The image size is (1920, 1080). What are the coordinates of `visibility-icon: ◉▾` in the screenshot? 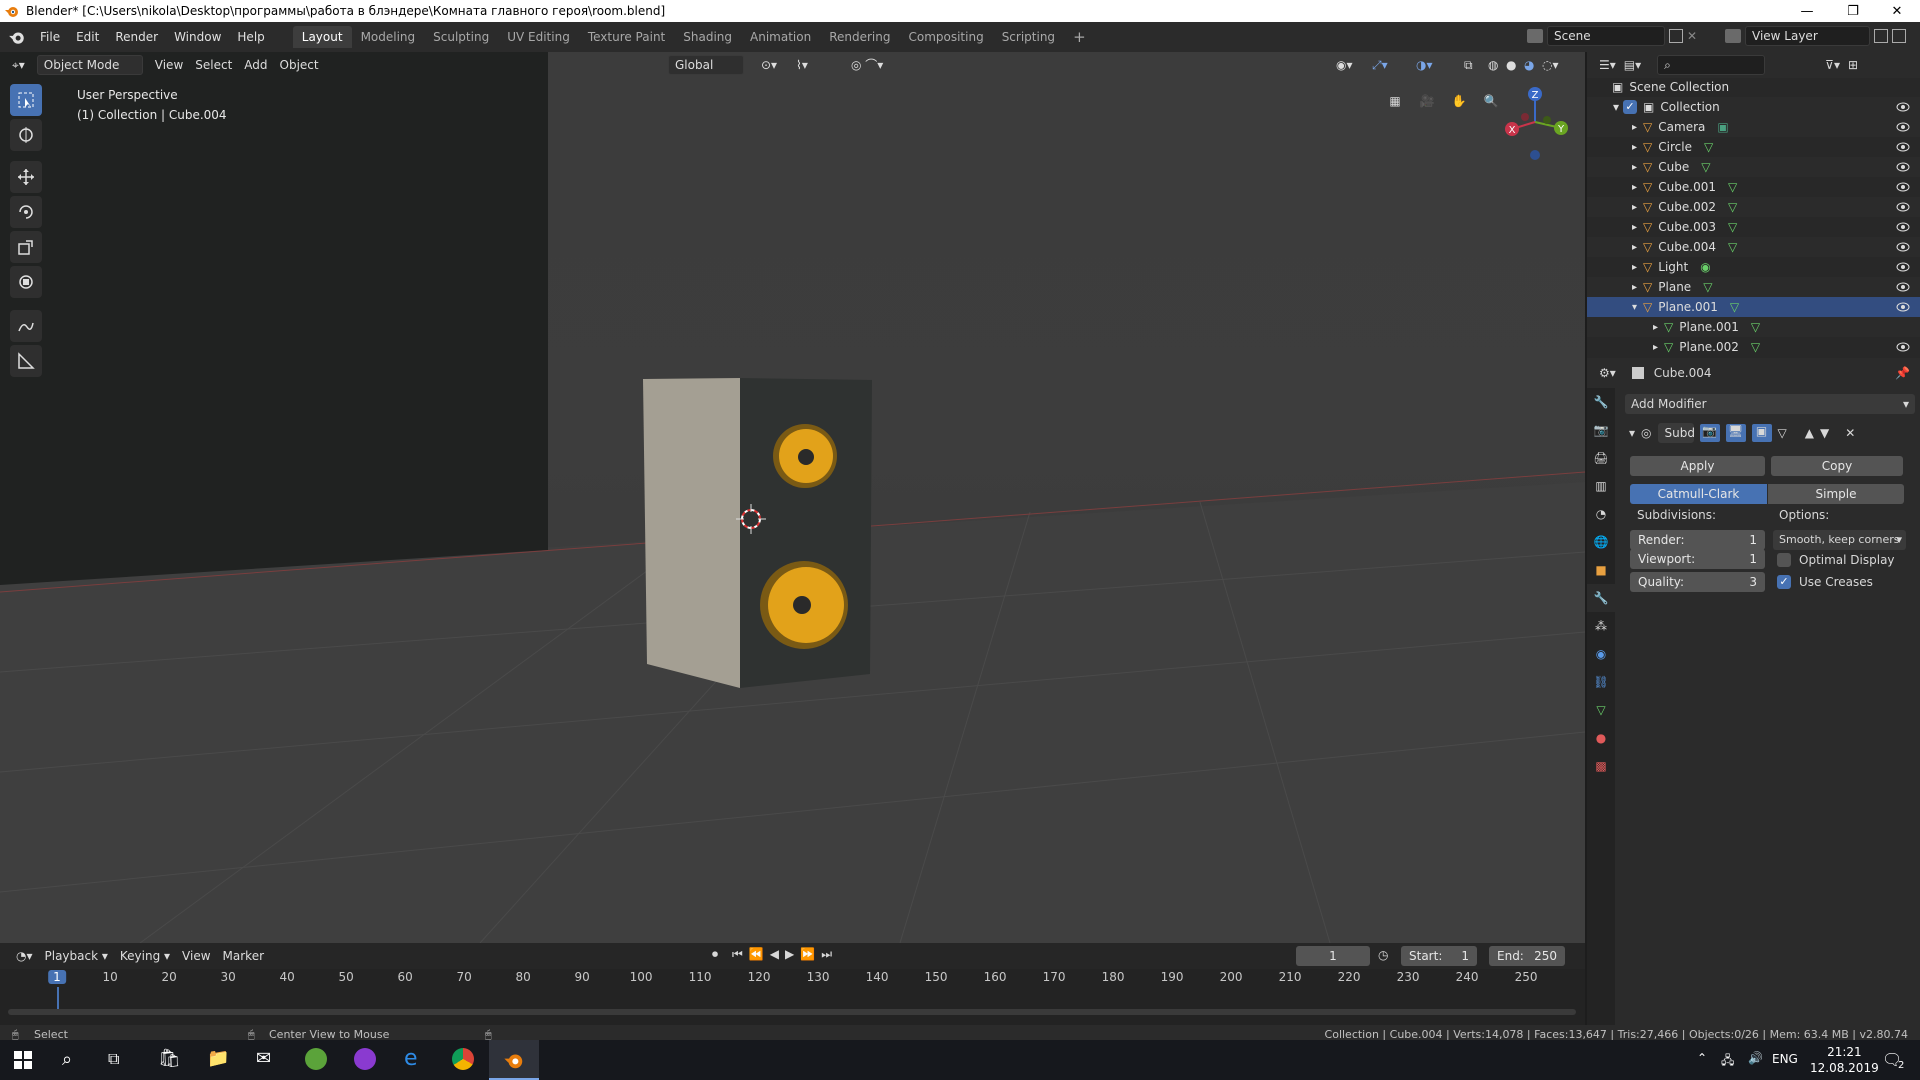 It's located at (1344, 65).